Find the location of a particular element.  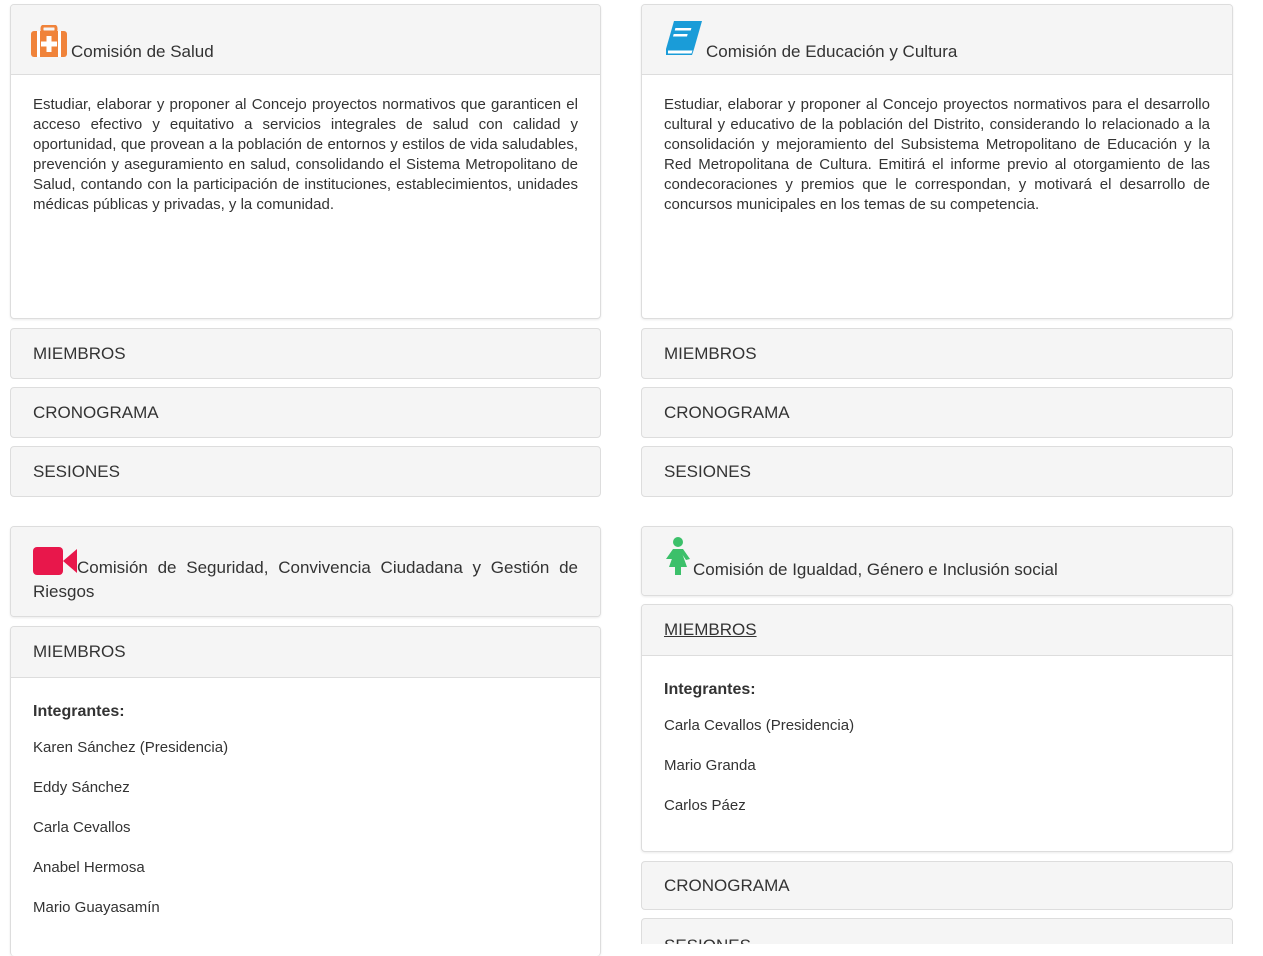

member-name: Eddy Sánchez is located at coordinates (81, 787).